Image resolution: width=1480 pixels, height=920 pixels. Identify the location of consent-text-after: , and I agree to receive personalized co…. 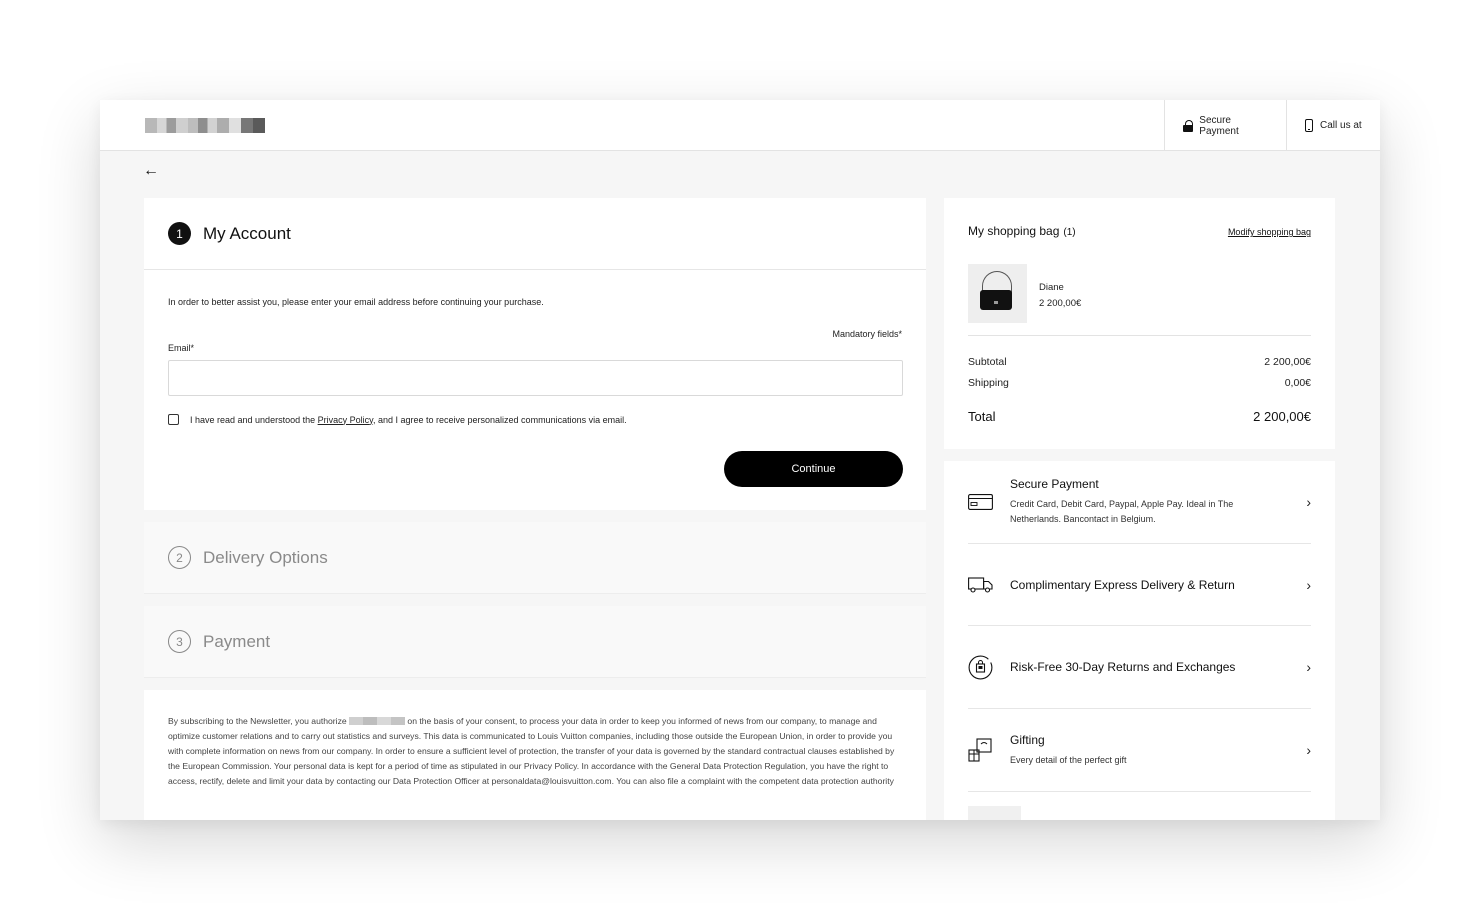
(499, 419).